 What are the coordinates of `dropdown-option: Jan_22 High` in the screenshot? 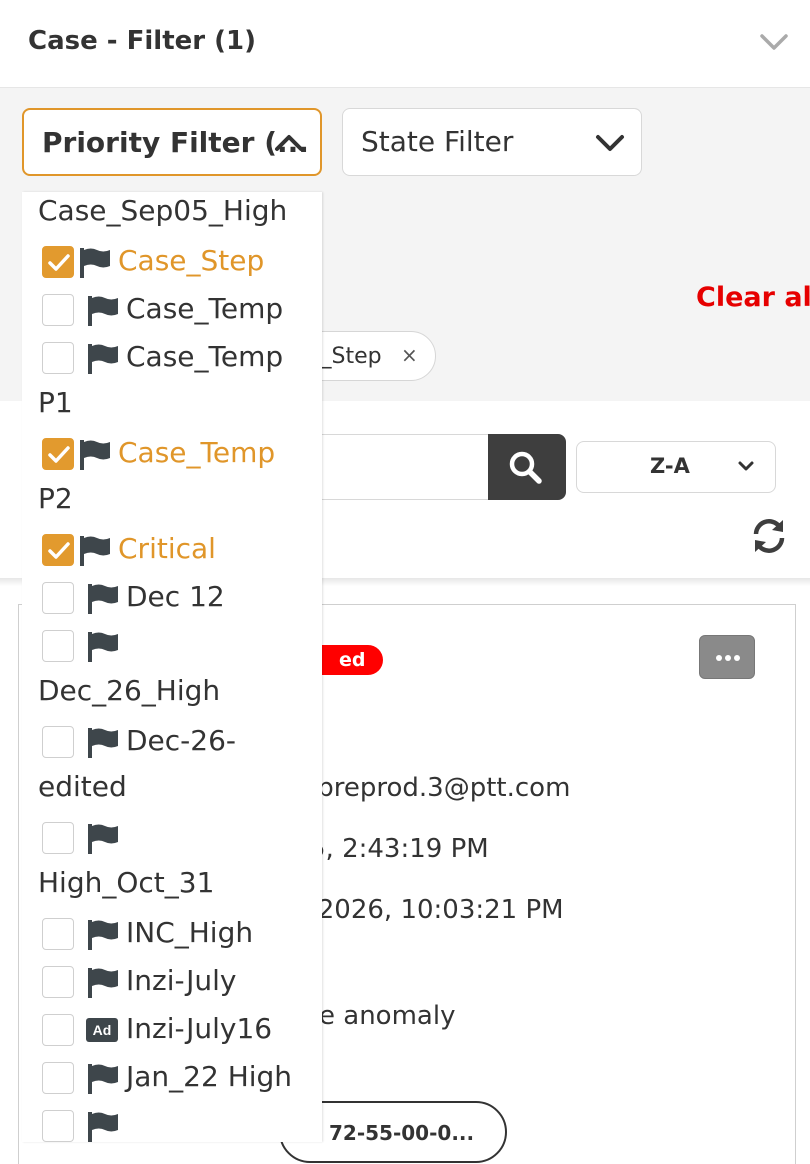 It's located at (172, 1078).